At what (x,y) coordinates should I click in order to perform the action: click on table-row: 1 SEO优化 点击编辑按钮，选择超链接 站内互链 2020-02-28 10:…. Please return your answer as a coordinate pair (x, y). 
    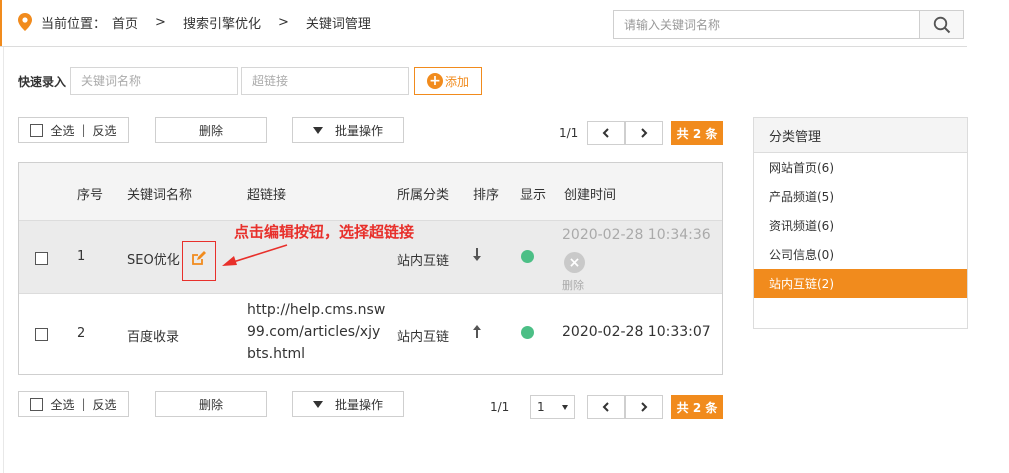
    Looking at the image, I should click on (370, 257).